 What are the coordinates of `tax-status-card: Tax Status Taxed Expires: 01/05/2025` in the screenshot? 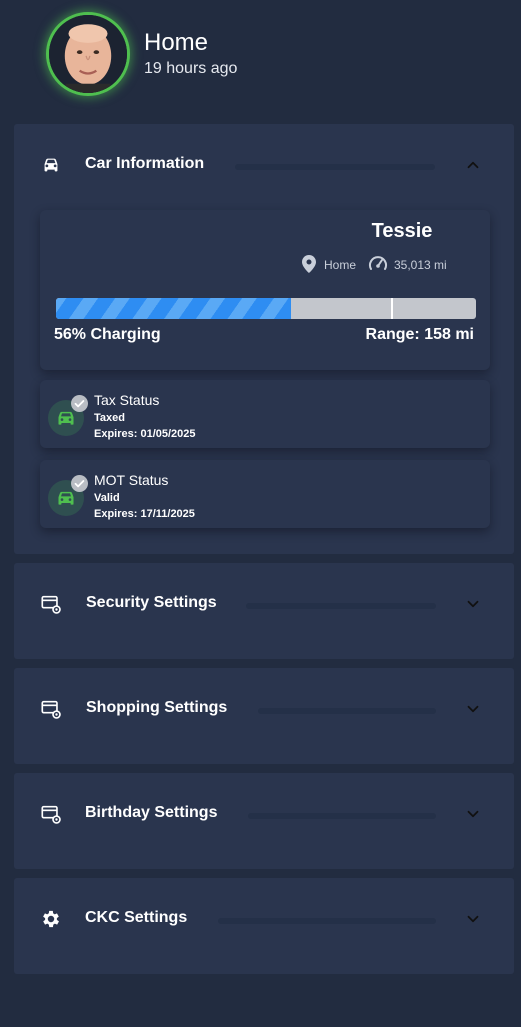 It's located at (265, 414).